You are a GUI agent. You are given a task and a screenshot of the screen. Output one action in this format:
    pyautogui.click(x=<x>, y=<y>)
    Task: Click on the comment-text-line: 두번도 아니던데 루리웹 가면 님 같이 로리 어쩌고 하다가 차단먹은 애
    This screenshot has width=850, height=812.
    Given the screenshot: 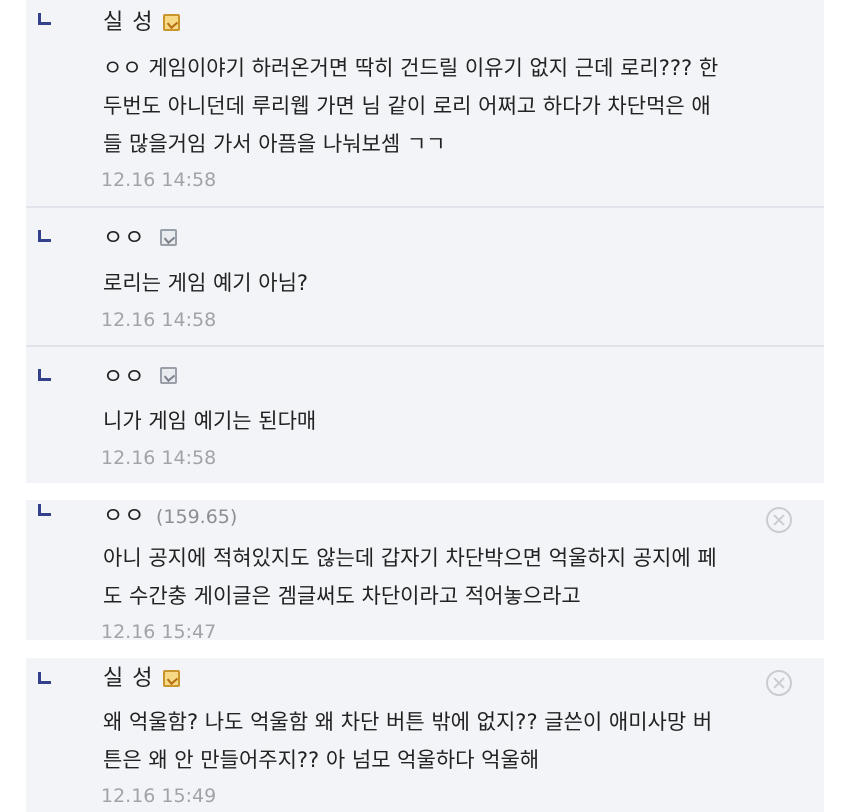 What is the action you would take?
    pyautogui.click(x=407, y=106)
    